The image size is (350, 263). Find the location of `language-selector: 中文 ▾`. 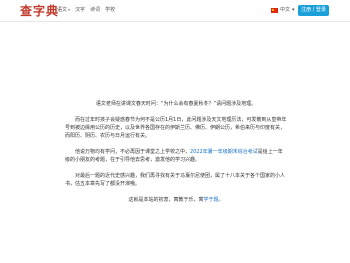

language-selector: 中文 ▾ is located at coordinates (283, 10).